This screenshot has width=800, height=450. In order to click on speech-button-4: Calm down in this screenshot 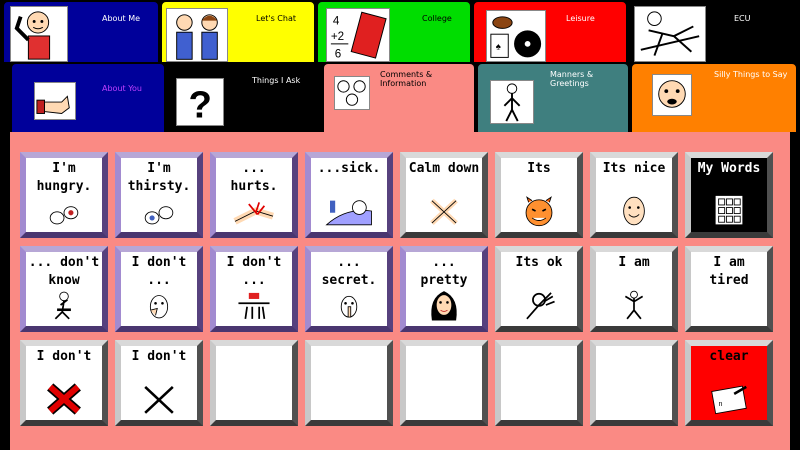, I will do `click(444, 195)`.